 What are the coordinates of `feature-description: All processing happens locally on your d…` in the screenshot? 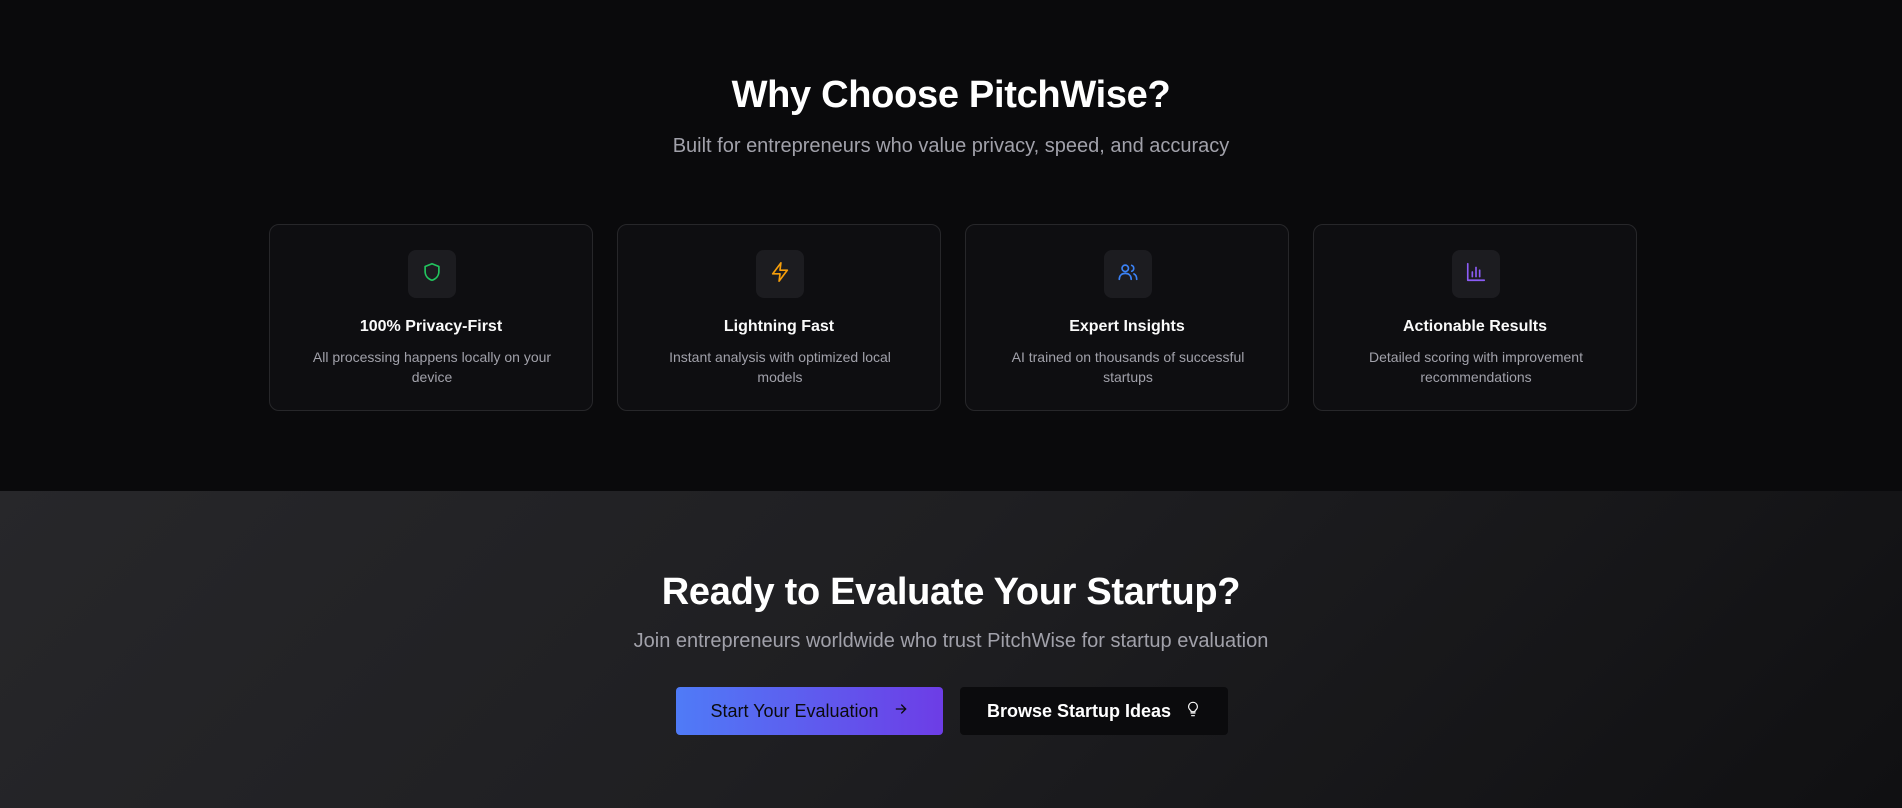 It's located at (432, 367).